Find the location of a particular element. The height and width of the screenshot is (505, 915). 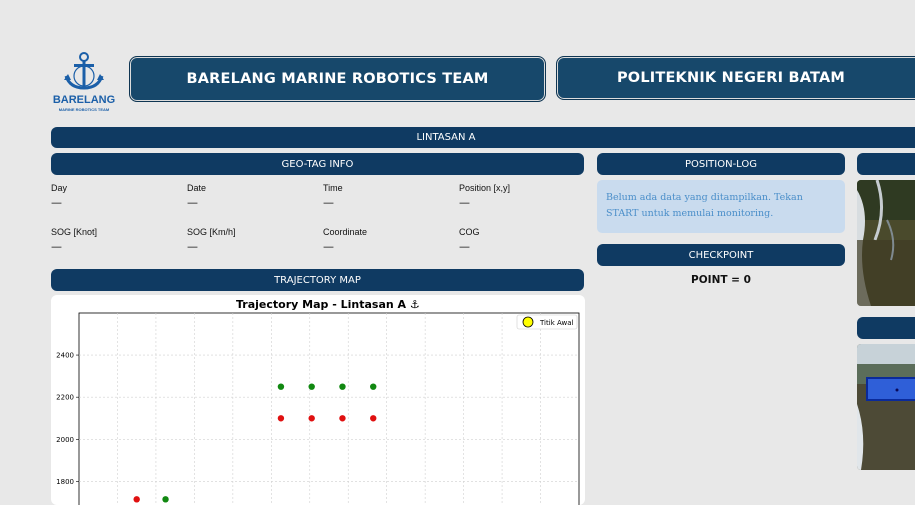

y-tick-label: 1800 is located at coordinates (65, 482).